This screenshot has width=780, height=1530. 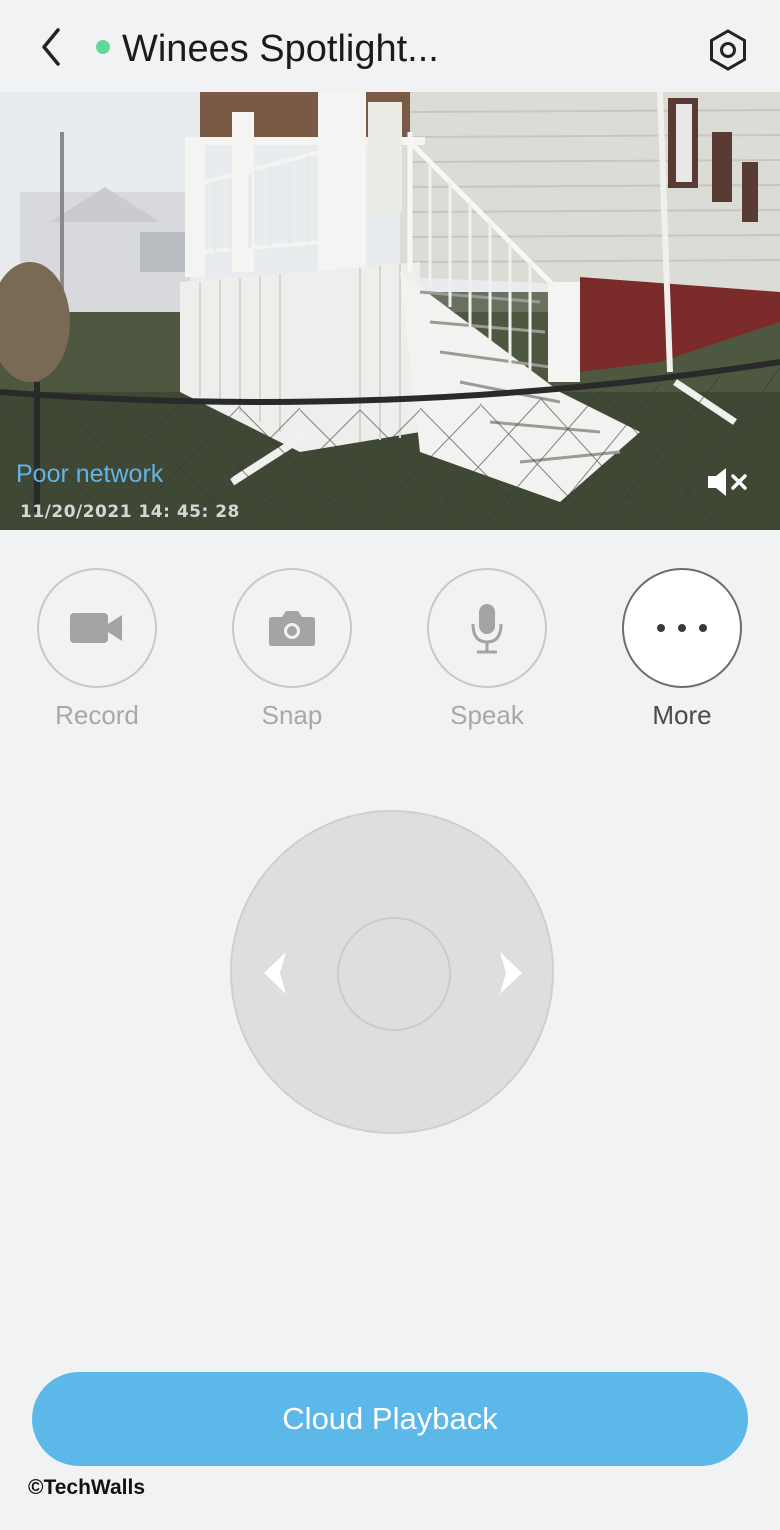 I want to click on pan-left-button, so click(x=275, y=973).